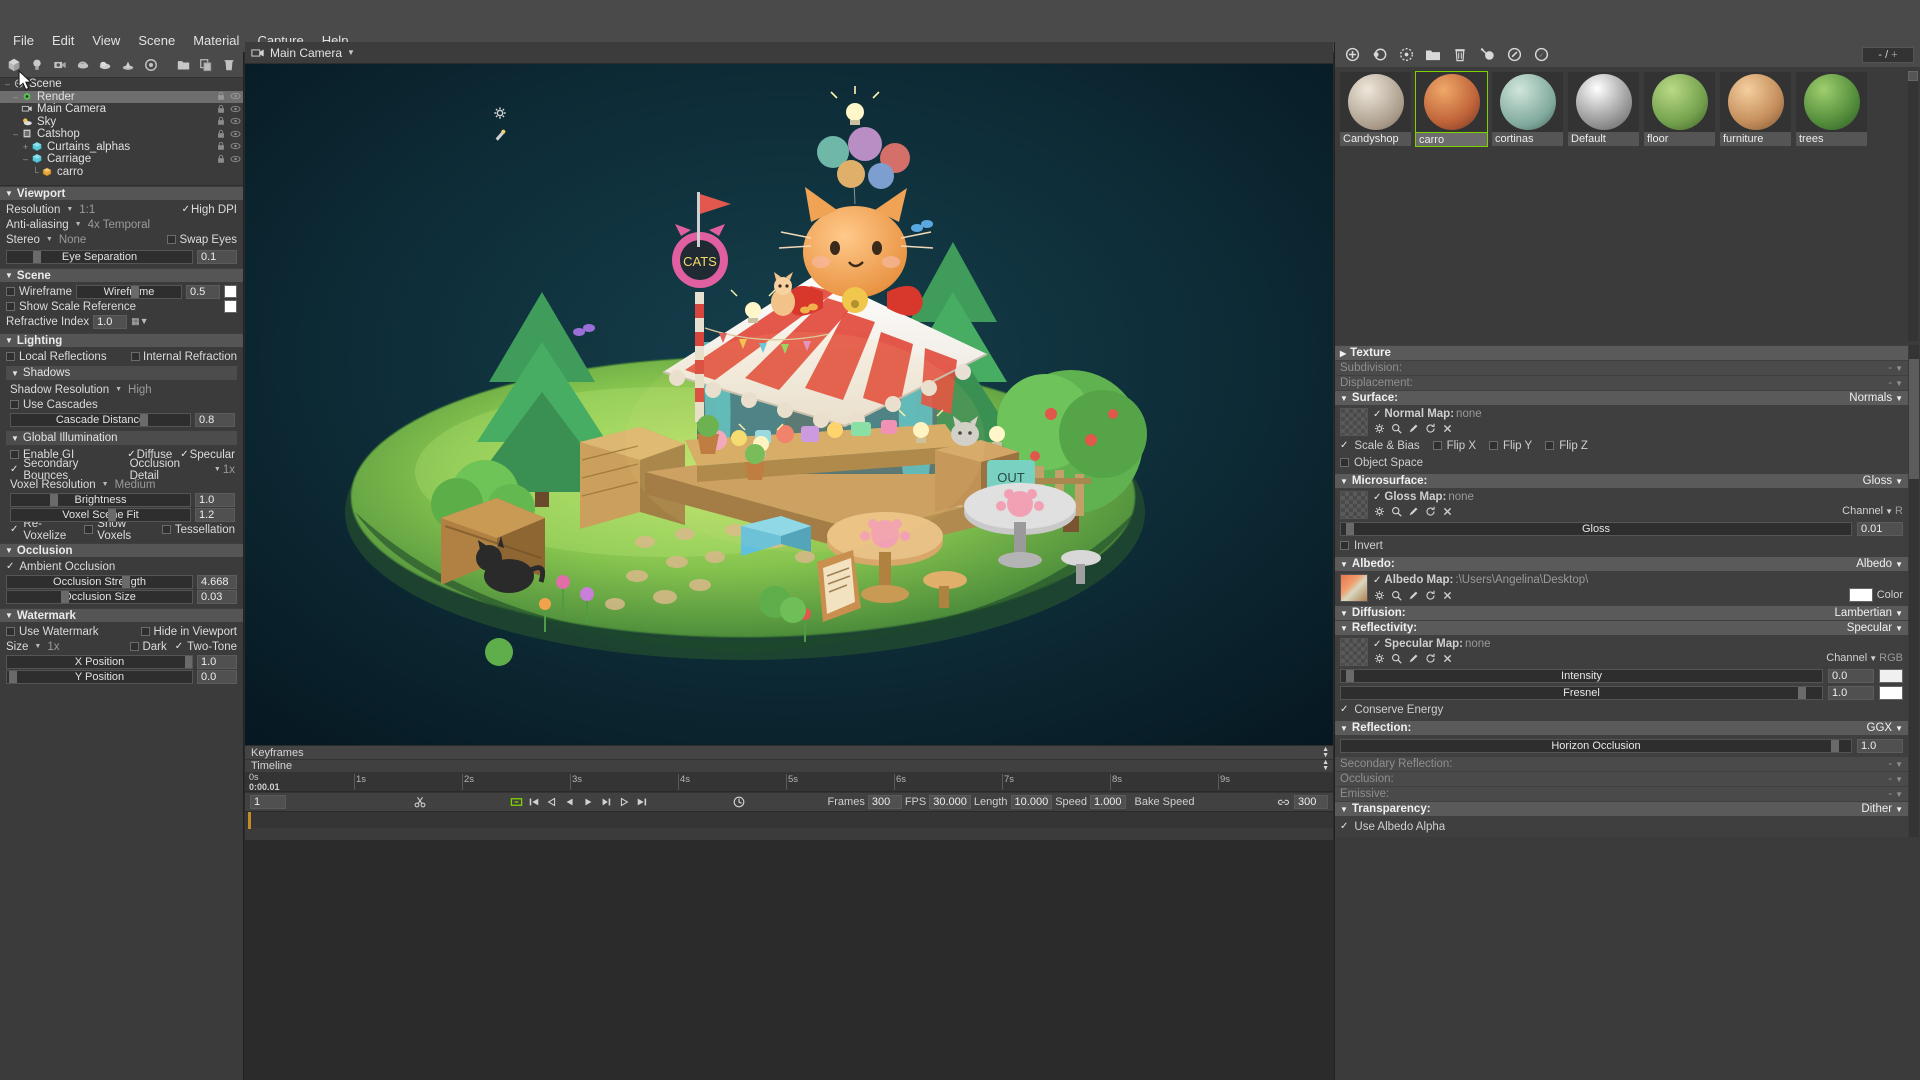  Describe the element at coordinates (140, 390) in the screenshot. I see `shadow-resolution-value: High` at that location.